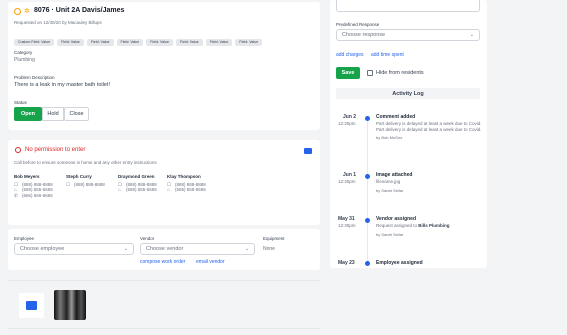 This screenshot has width=567, height=335. What do you see at coordinates (399, 263) in the screenshot?
I see `activity-title: Employee assigned` at bounding box center [399, 263].